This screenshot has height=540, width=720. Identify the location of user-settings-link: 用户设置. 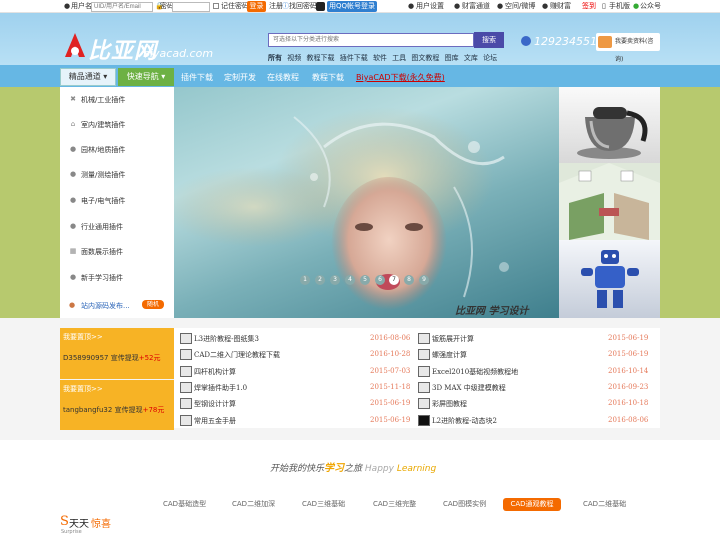
(430, 6).